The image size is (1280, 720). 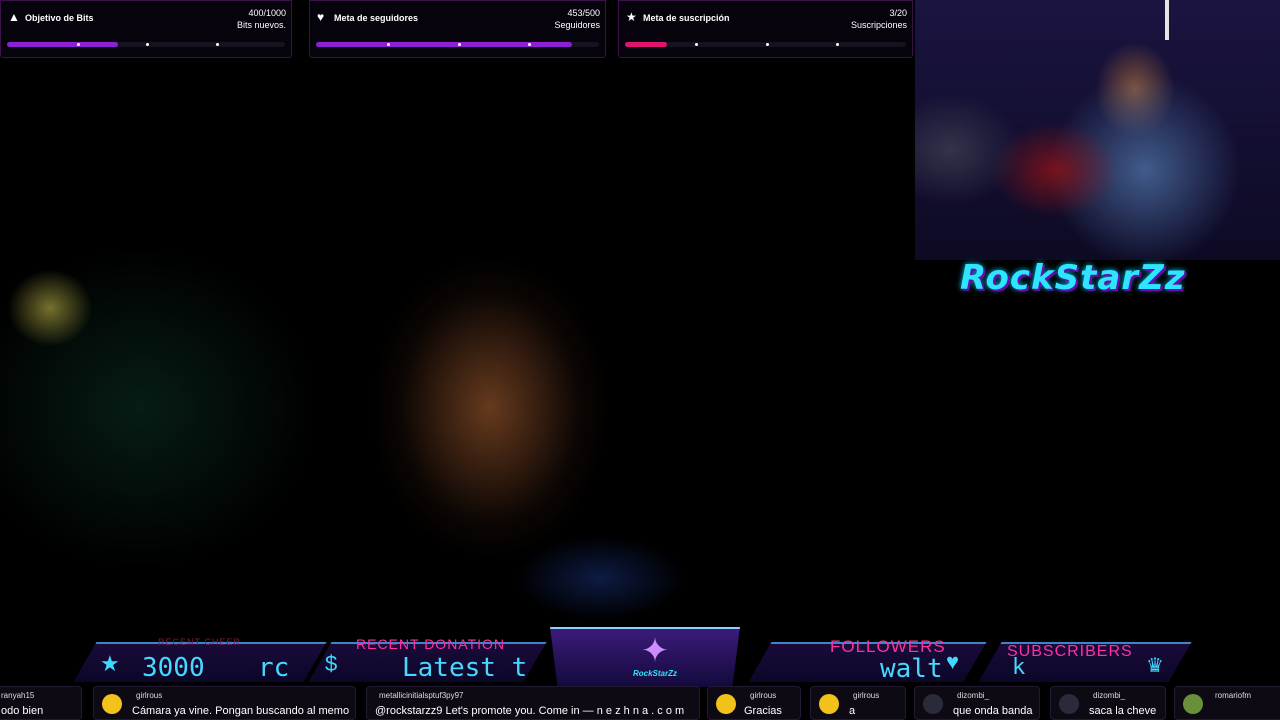 What do you see at coordinates (331, 663) in the screenshot?
I see `coin-icon: $` at bounding box center [331, 663].